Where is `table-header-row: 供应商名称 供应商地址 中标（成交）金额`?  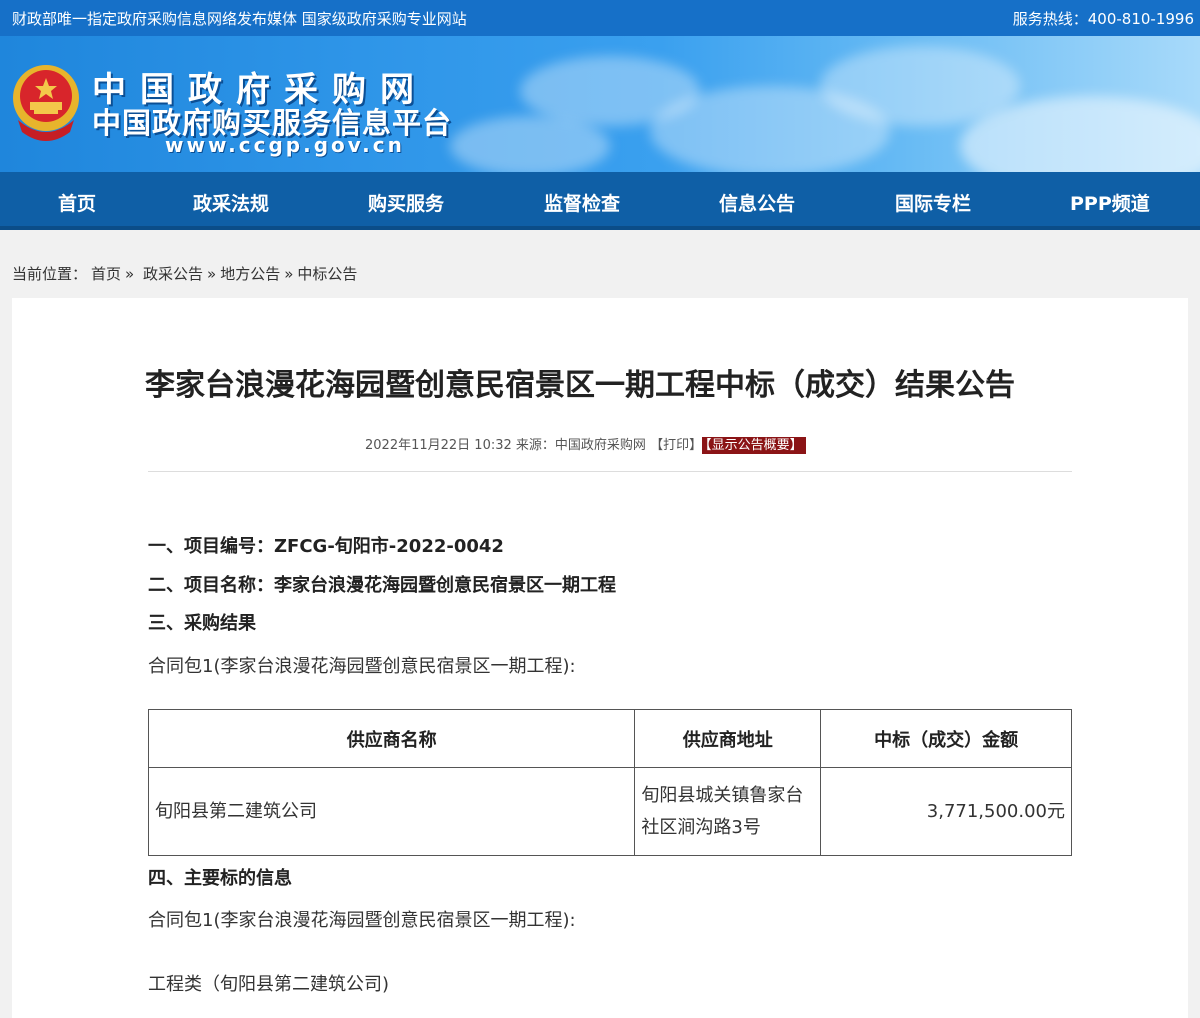 table-header-row: 供应商名称 供应商地址 中标（成交）金额 is located at coordinates (609, 738).